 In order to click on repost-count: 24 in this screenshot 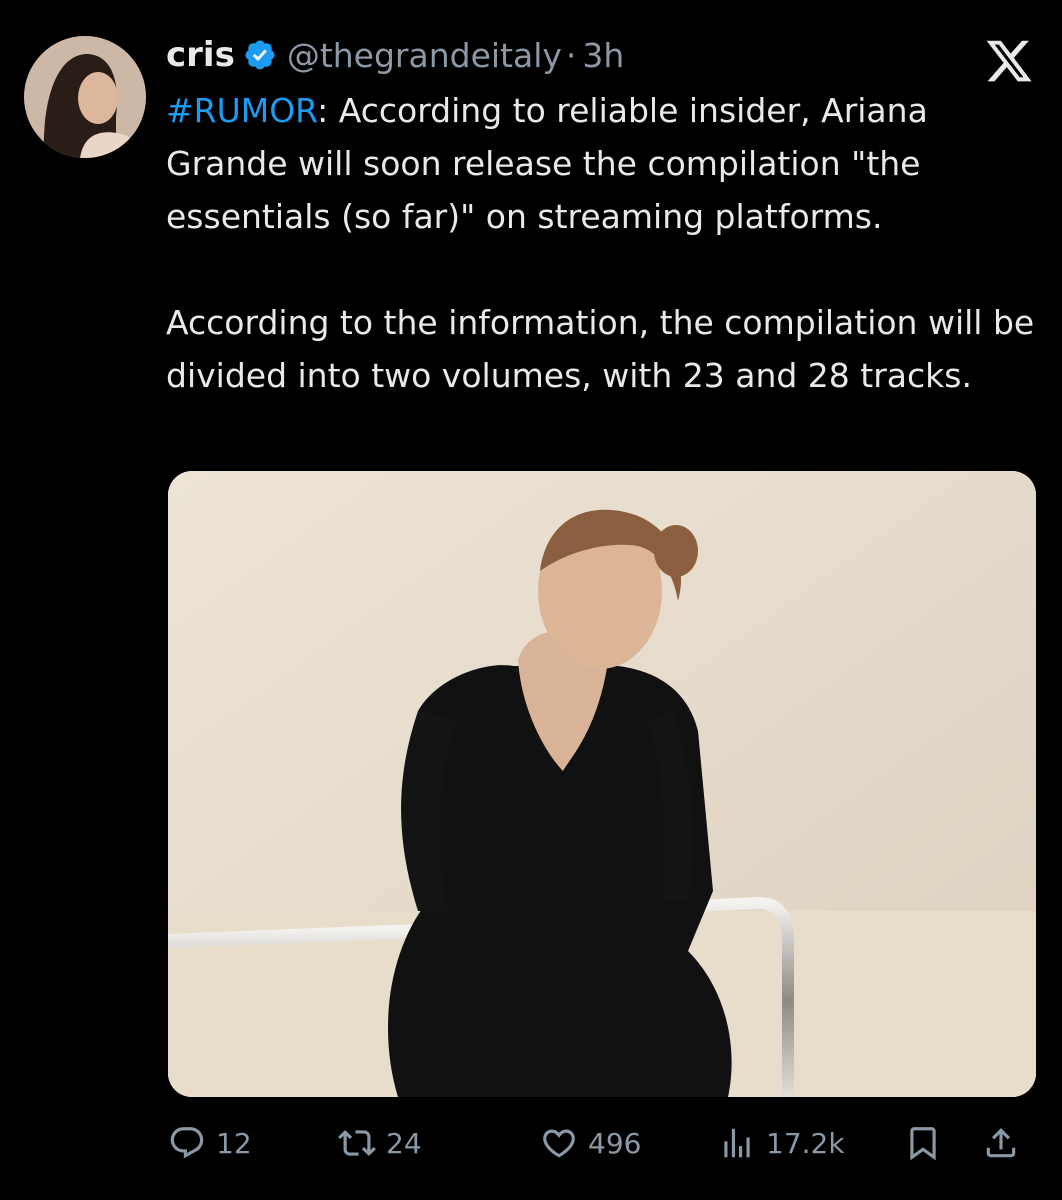, I will do `click(404, 1143)`.